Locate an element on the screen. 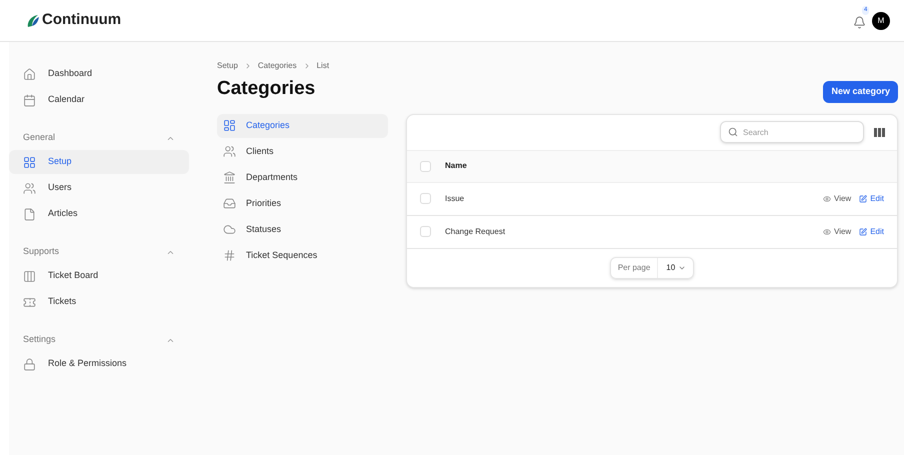 This screenshot has height=455, width=904. sidebar-item: Tickets is located at coordinates (99, 302).